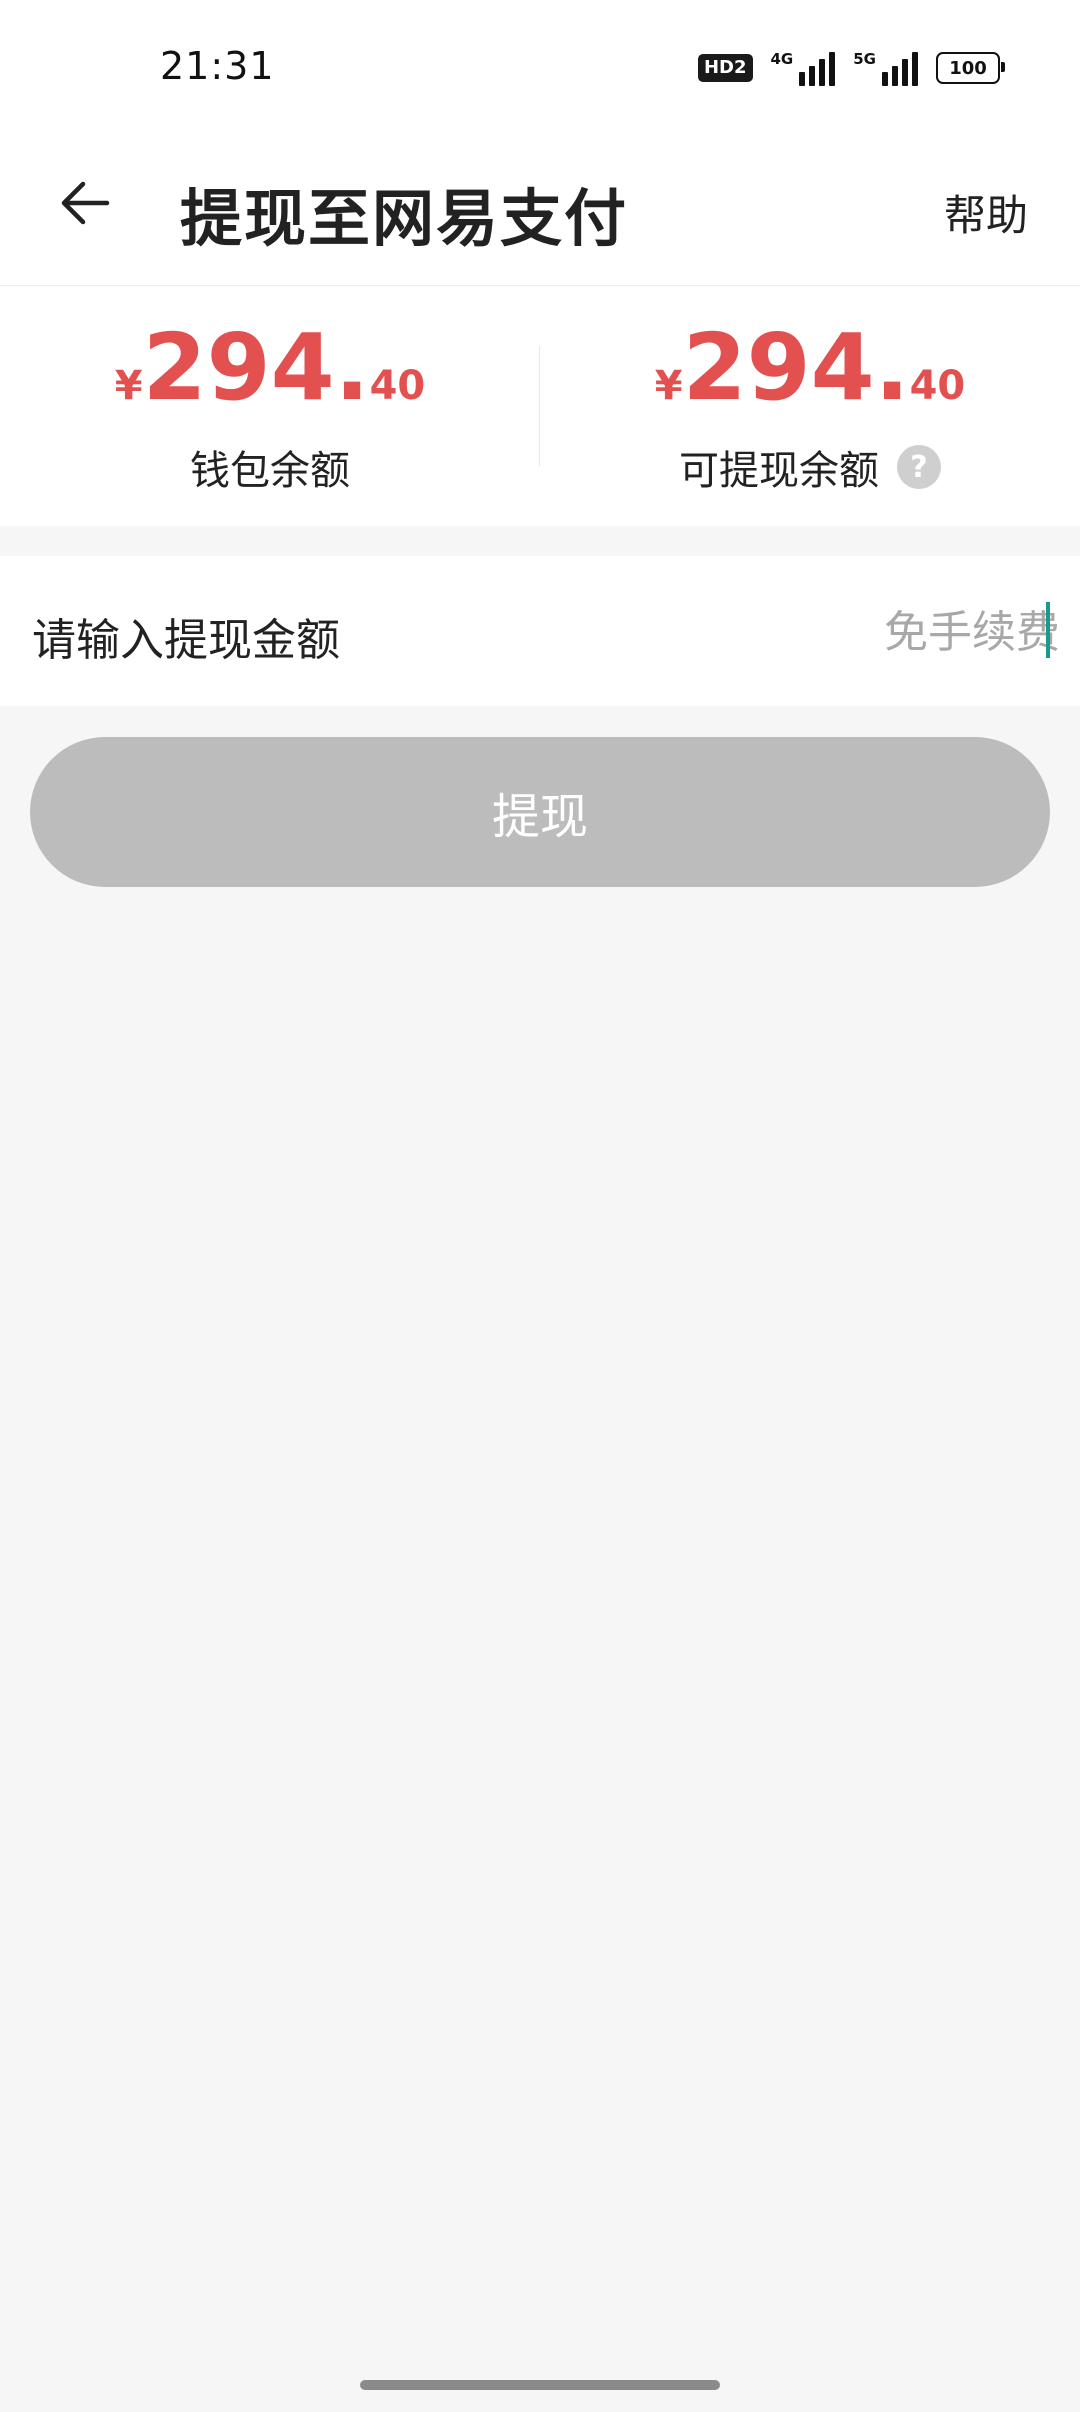 This screenshot has height=2412, width=1080. Describe the element at coordinates (986, 212) in the screenshot. I see `help-link: 帮助` at that location.